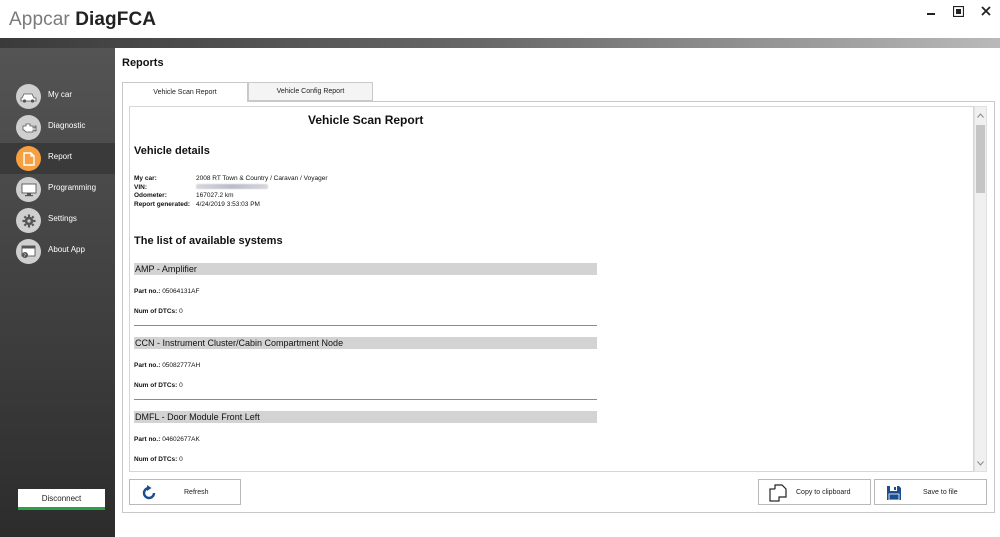 The width and height of the screenshot is (1000, 537). I want to click on refresh-icon, so click(149, 493).